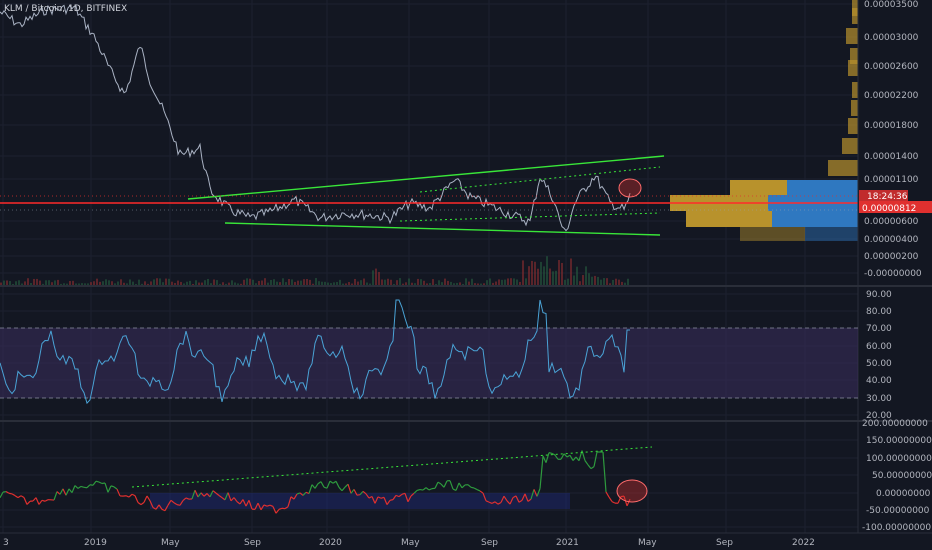  Describe the element at coordinates (65, 9) in the screenshot. I see `chart-title: KLM / Bitcoin, 1D, BITFINEX` at that location.